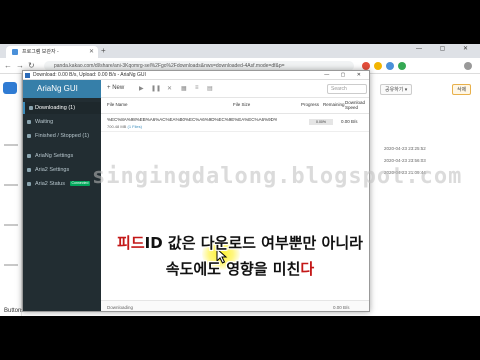 This screenshot has width=480, height=360. I want to click on profile-avatar, so click(468, 66).